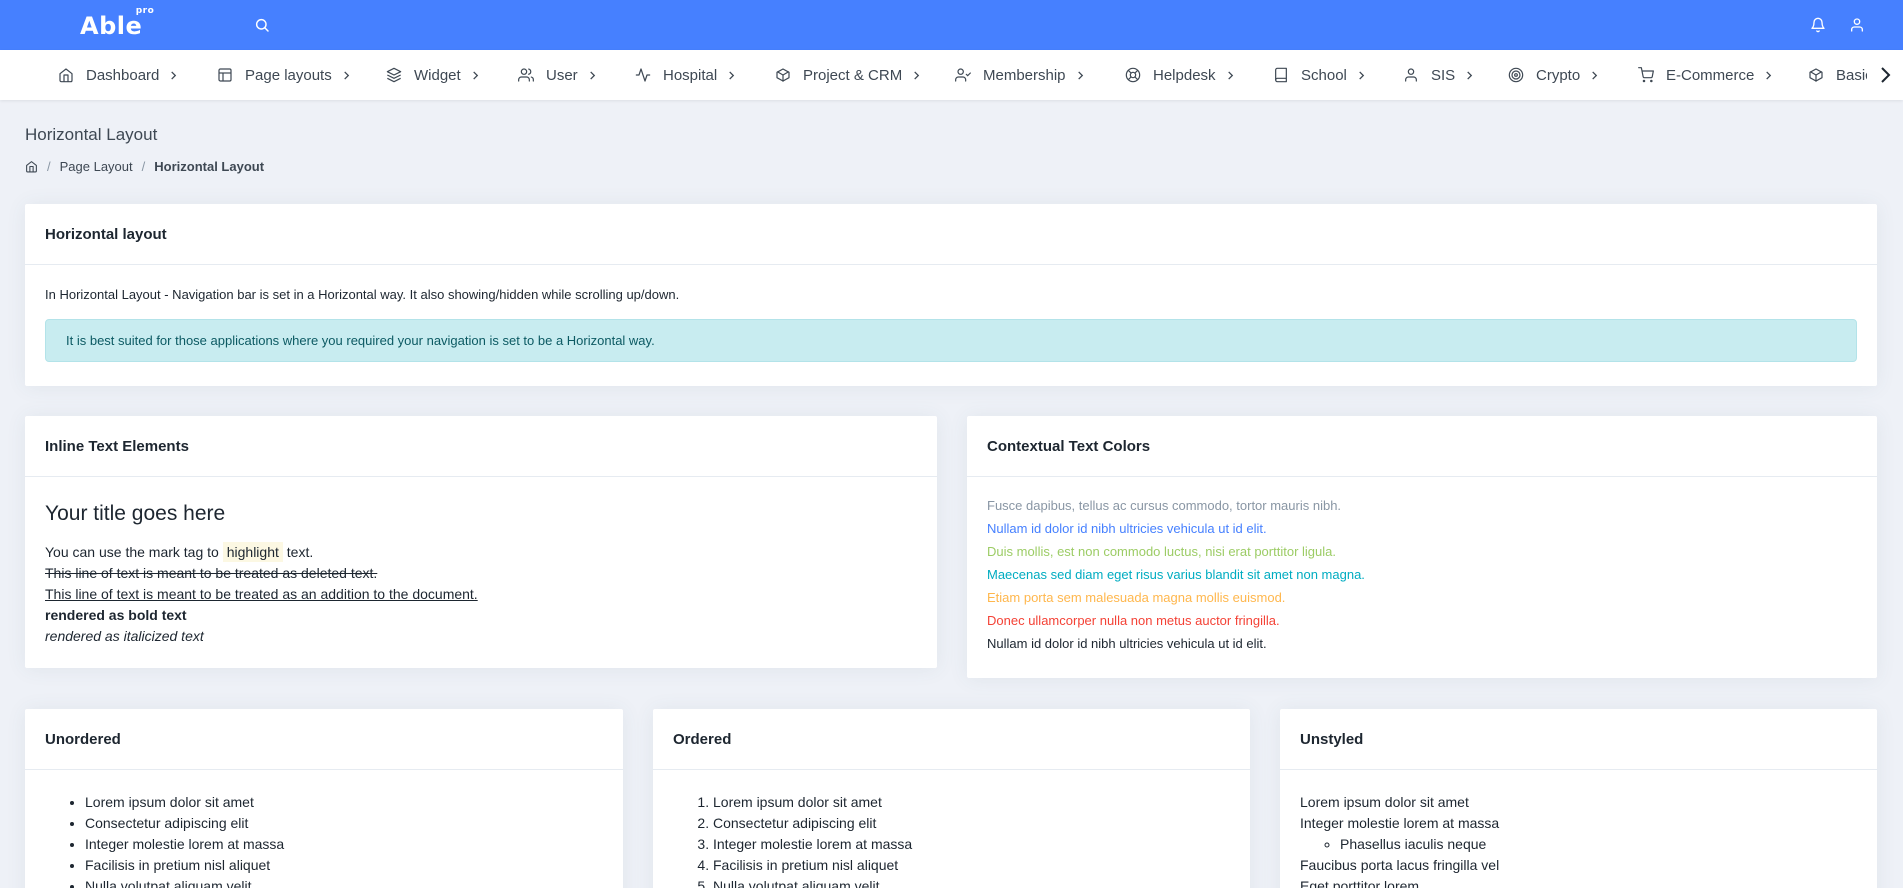  I want to click on nav-label: Helpdesk, so click(1184, 75).